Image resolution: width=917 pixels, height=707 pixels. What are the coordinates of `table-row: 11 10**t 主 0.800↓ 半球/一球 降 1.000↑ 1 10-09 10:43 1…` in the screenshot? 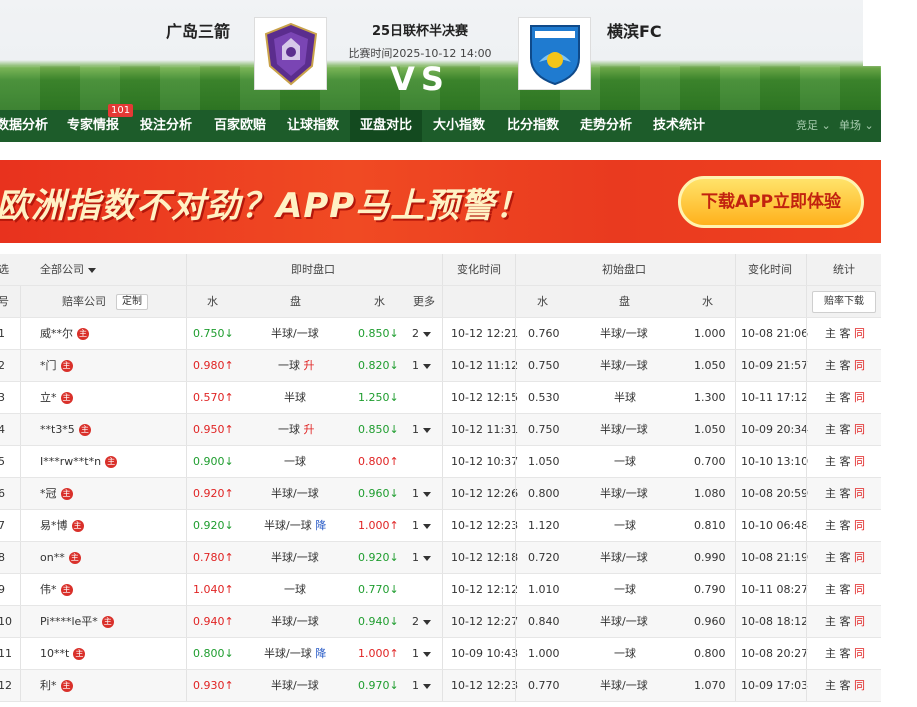 It's located at (440, 654).